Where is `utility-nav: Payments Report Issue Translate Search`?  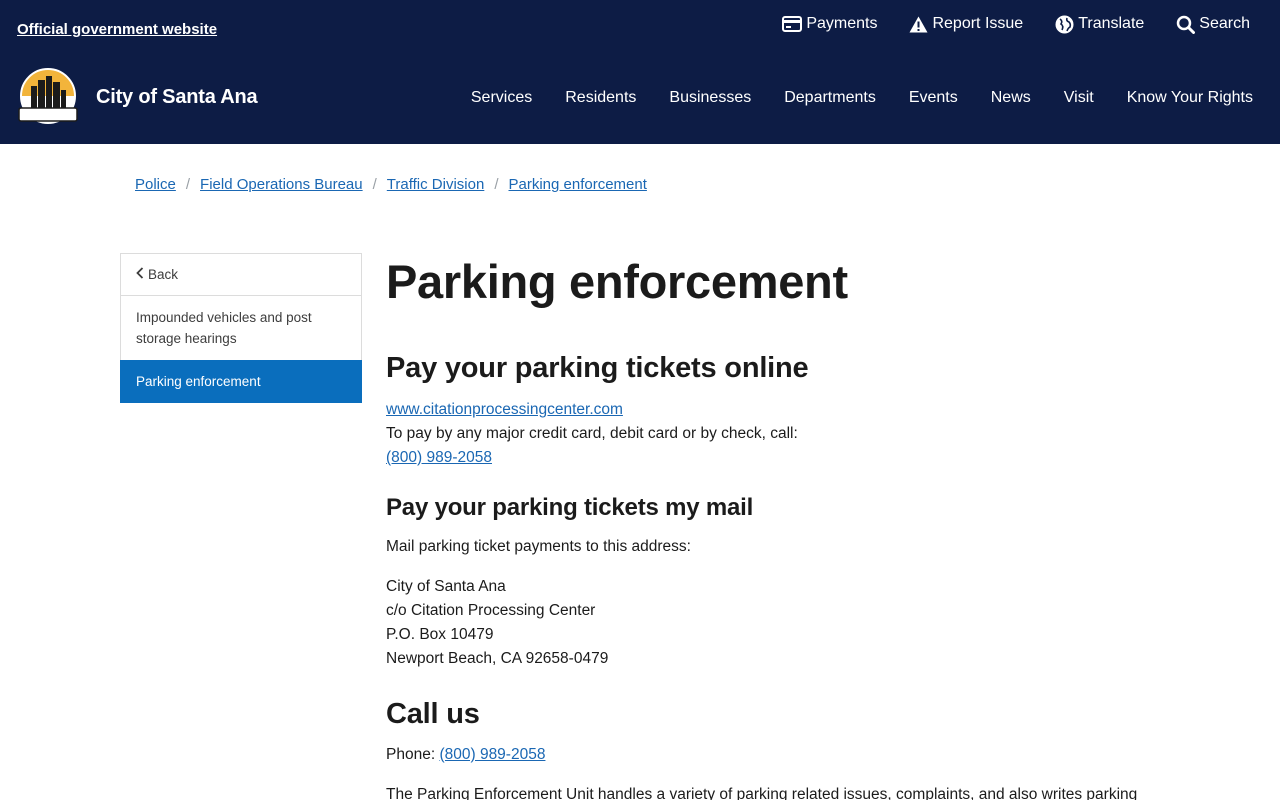 utility-nav: Payments Report Issue Translate Search is located at coordinates (1016, 24).